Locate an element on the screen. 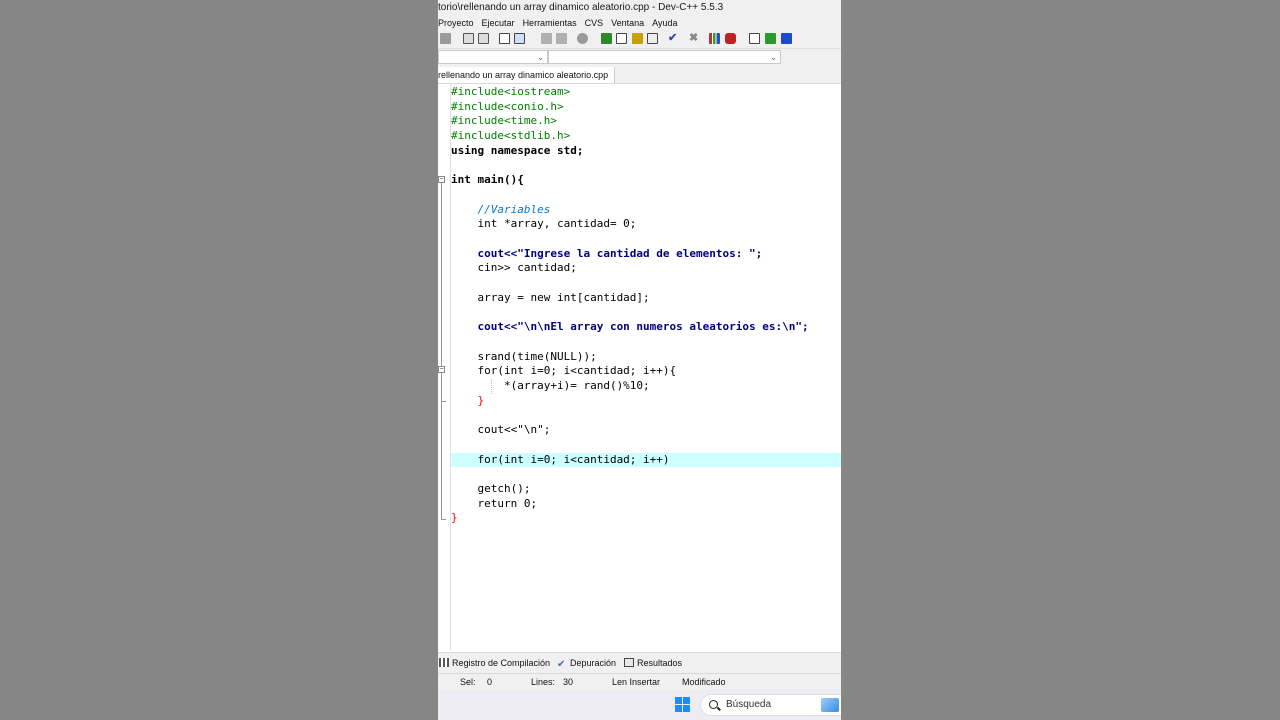 The width and height of the screenshot is (1280, 720). code-line: for(int i=0; i<cantidad; i++){ is located at coordinates (646, 371).